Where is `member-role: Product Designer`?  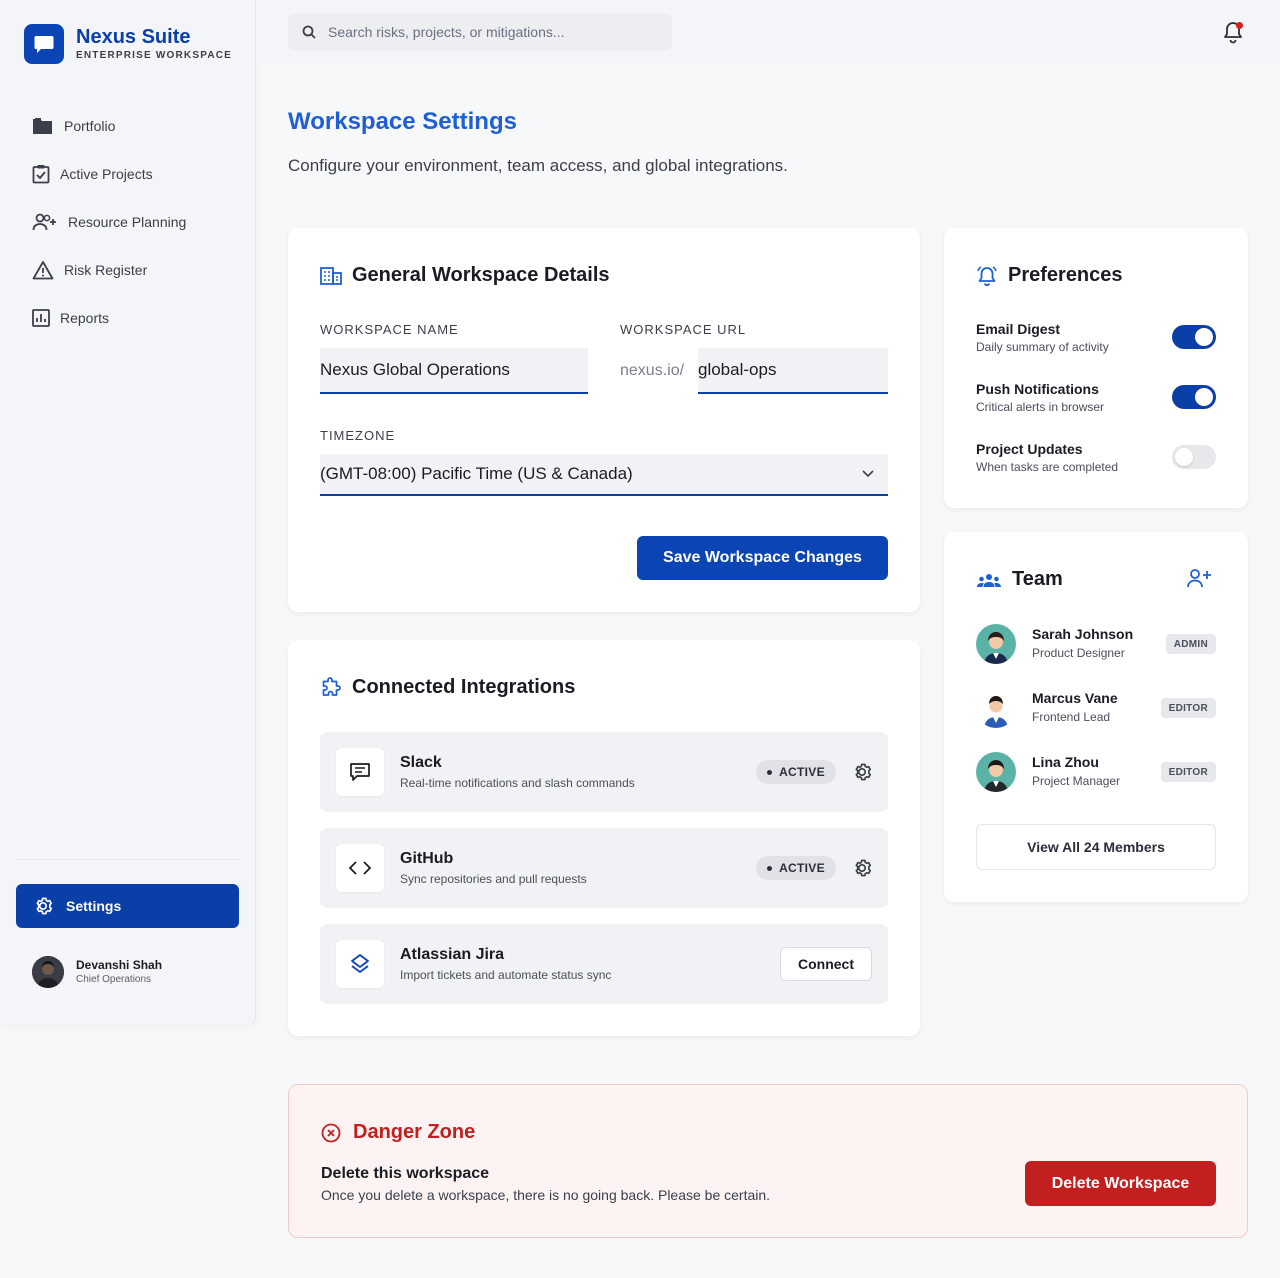
member-role: Product Designer is located at coordinates (1078, 653).